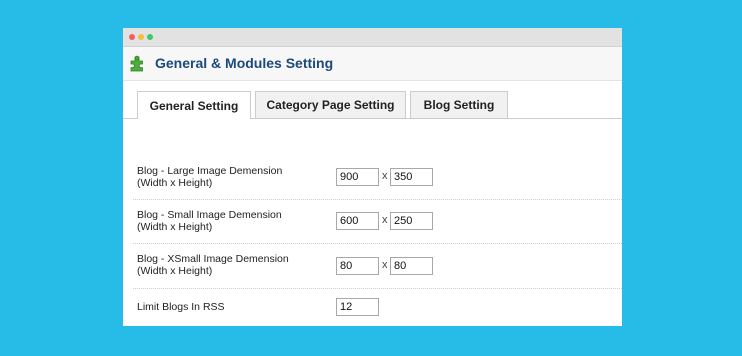  What do you see at coordinates (357, 177) in the screenshot?
I see `large-image-width-input` at bounding box center [357, 177].